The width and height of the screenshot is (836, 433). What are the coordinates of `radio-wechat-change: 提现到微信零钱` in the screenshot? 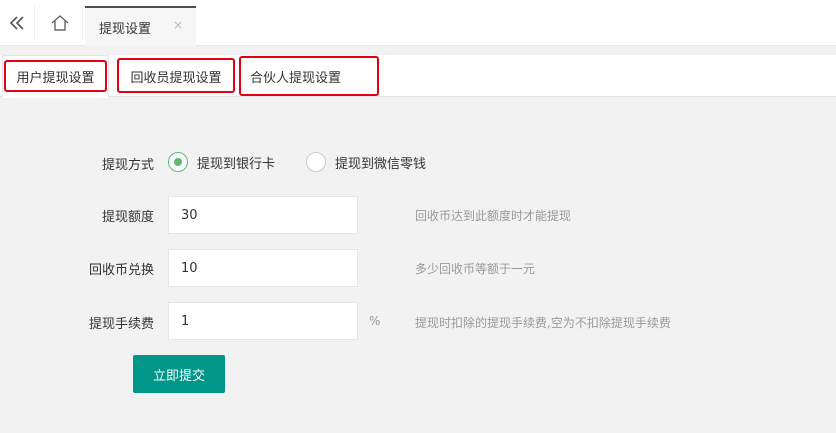 It's located at (366, 162).